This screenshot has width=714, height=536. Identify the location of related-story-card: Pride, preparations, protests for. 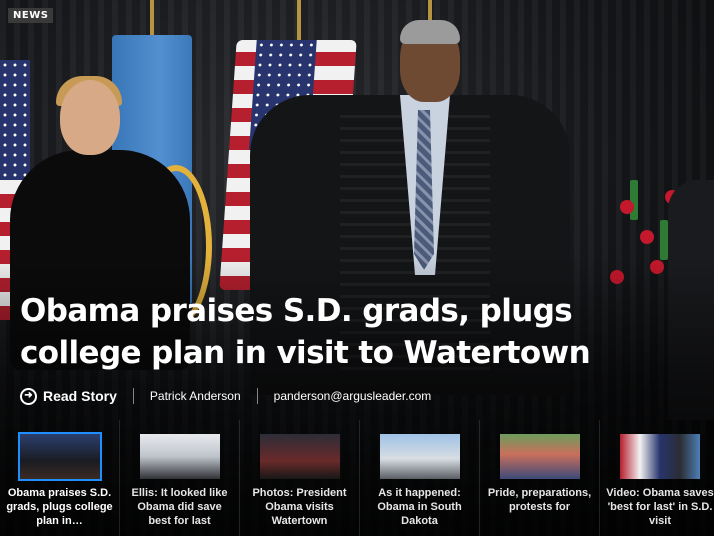
(540, 478).